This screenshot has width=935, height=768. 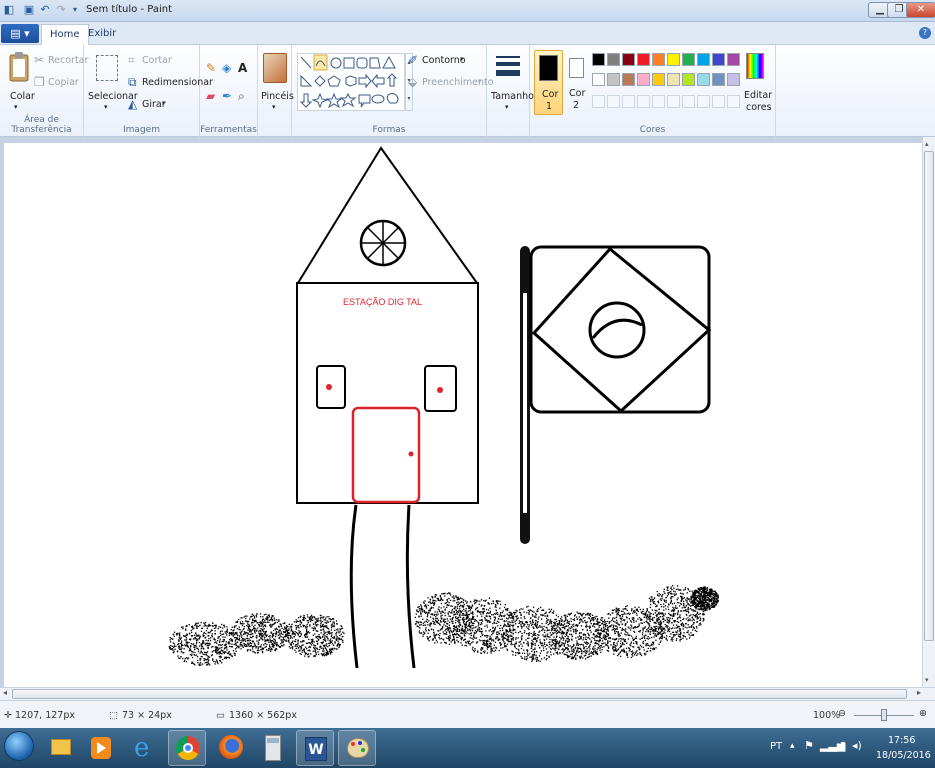 What do you see at coordinates (315, 748) in the screenshot?
I see `word-icon: W` at bounding box center [315, 748].